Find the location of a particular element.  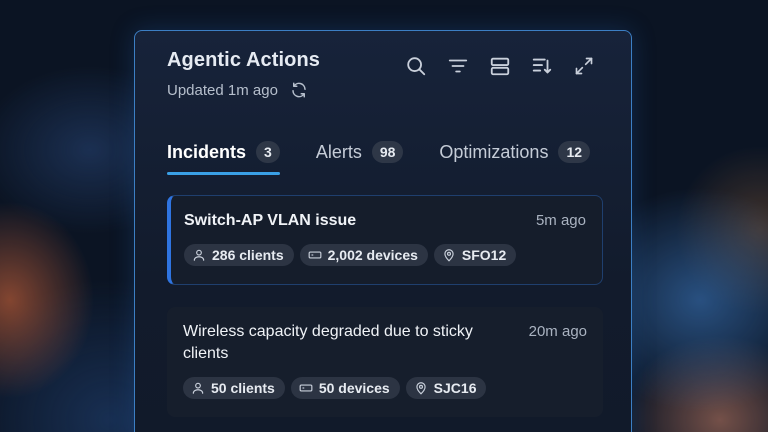

clients-count: 50 clients is located at coordinates (243, 388).